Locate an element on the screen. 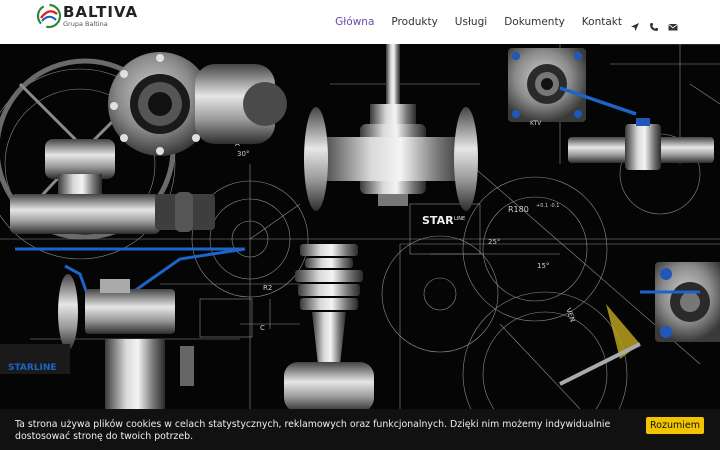 Image resolution: width=720 pixels, height=450 pixels. starline-left-label: STARLINE is located at coordinates (32, 368).